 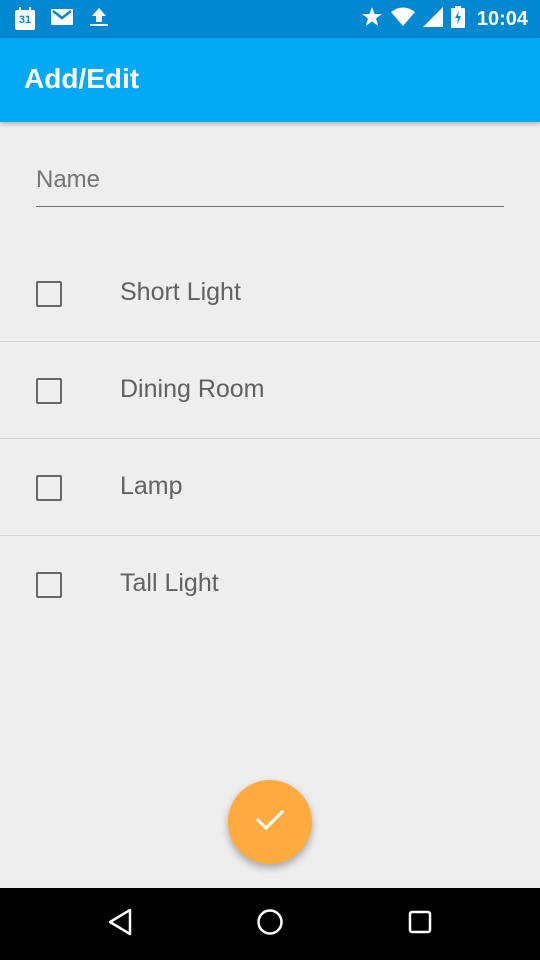 What do you see at coordinates (270, 293) in the screenshot?
I see `list-item: Short Light` at bounding box center [270, 293].